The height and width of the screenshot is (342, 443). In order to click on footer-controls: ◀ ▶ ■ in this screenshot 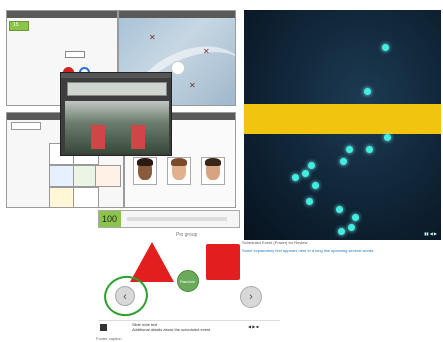, I will do `click(253, 326)`.